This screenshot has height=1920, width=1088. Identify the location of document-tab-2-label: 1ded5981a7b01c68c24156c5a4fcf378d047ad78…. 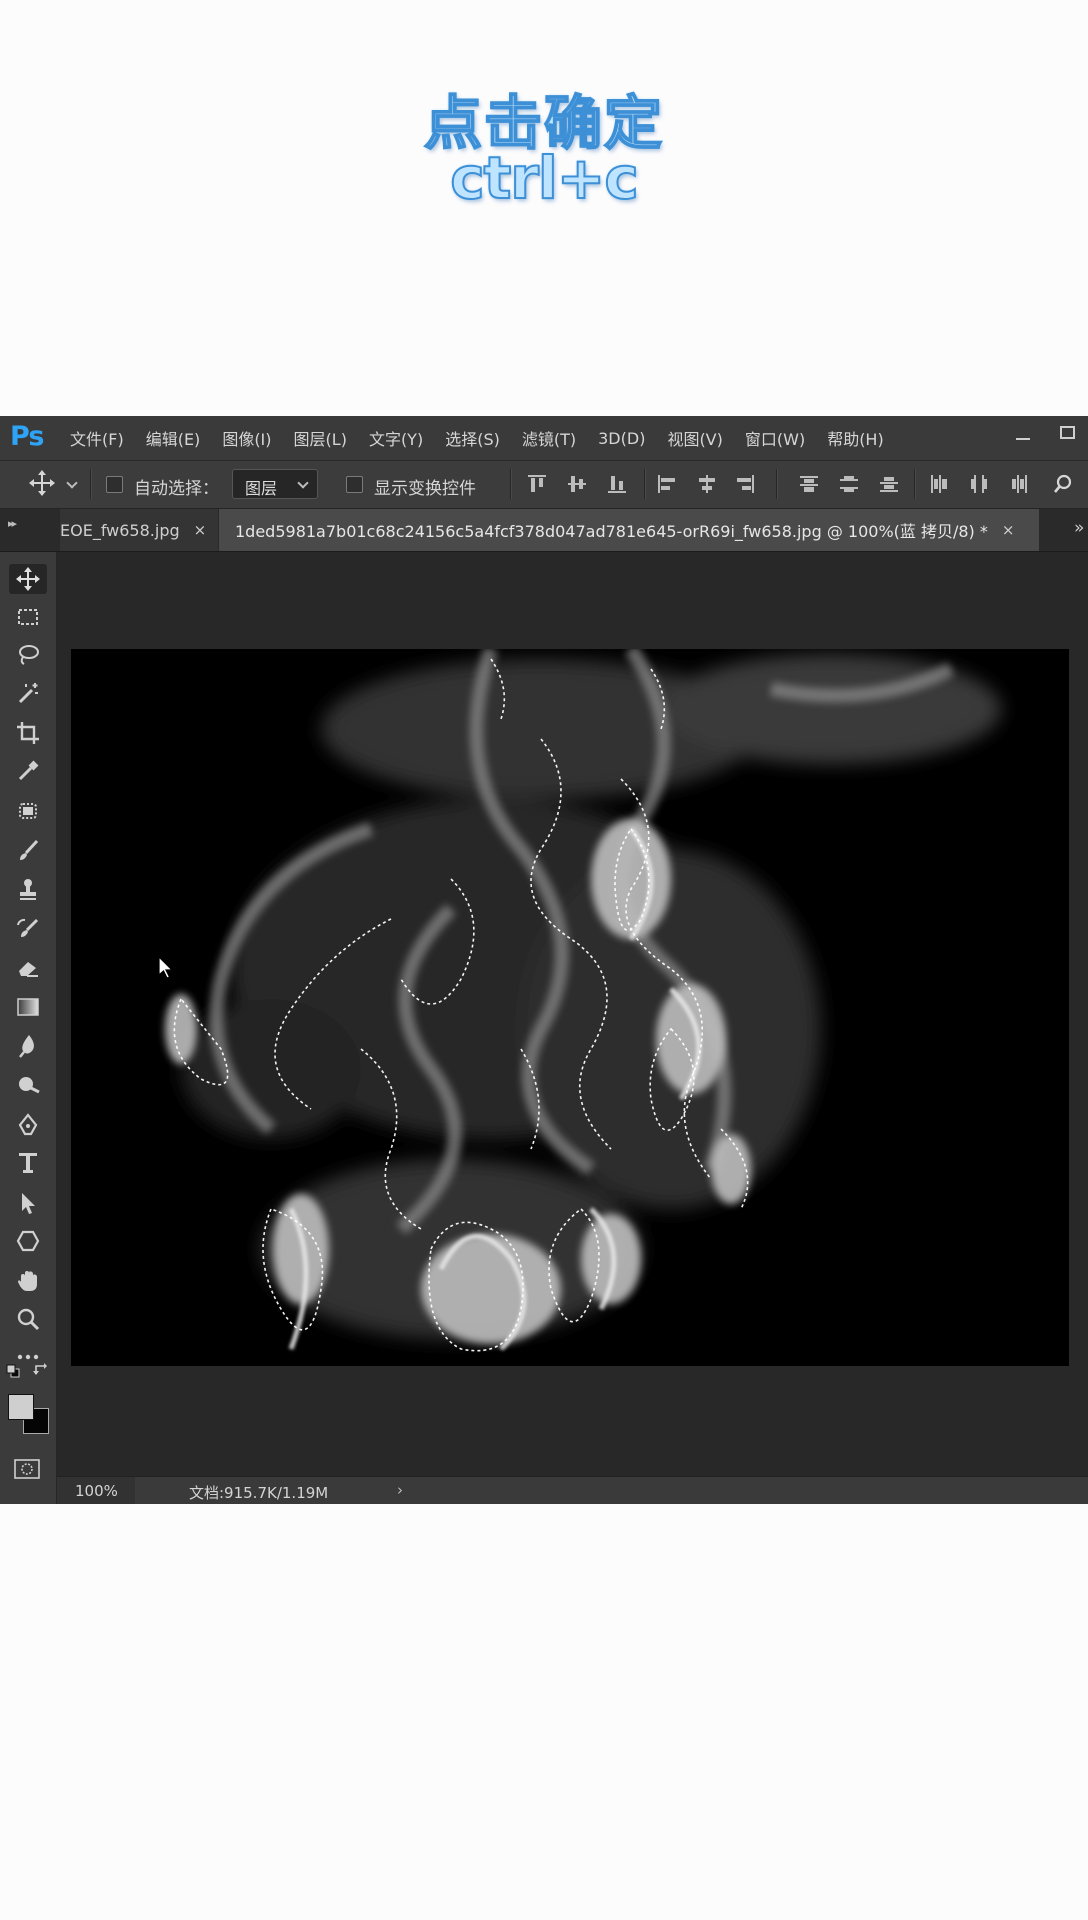
(611, 531).